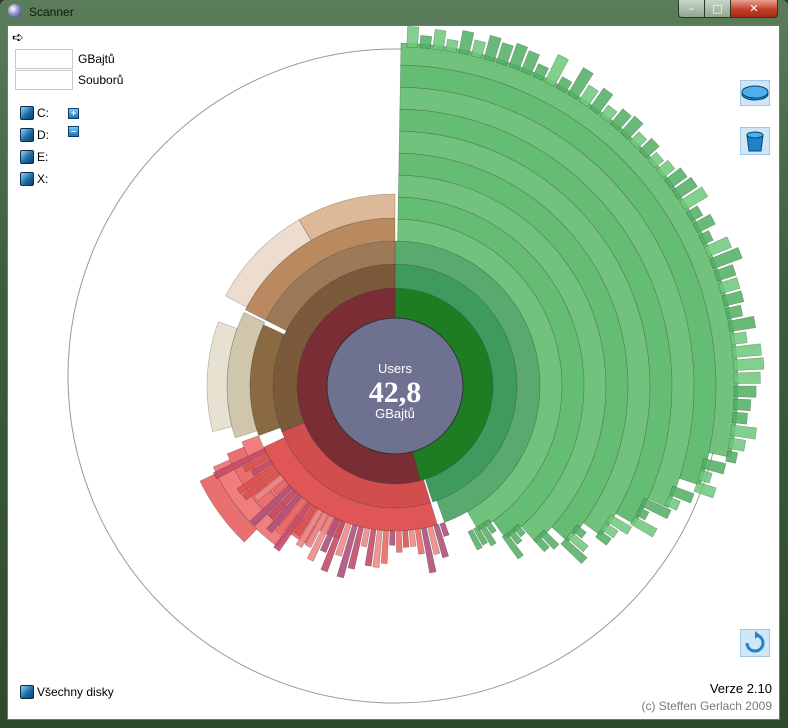 This screenshot has height=728, width=788. What do you see at coordinates (394, 12) in the screenshot?
I see `title-bar: Scanner – □ ✕` at bounding box center [394, 12].